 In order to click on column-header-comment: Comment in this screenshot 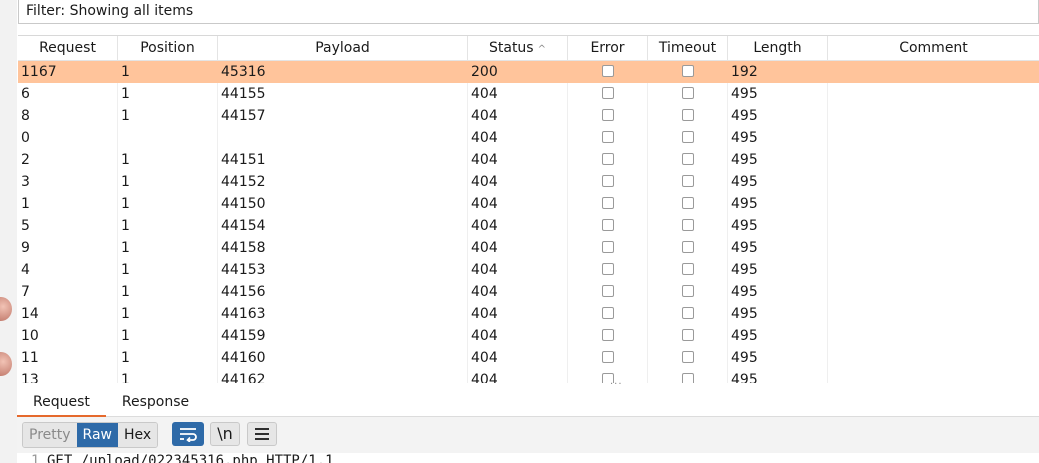, I will do `click(933, 48)`.